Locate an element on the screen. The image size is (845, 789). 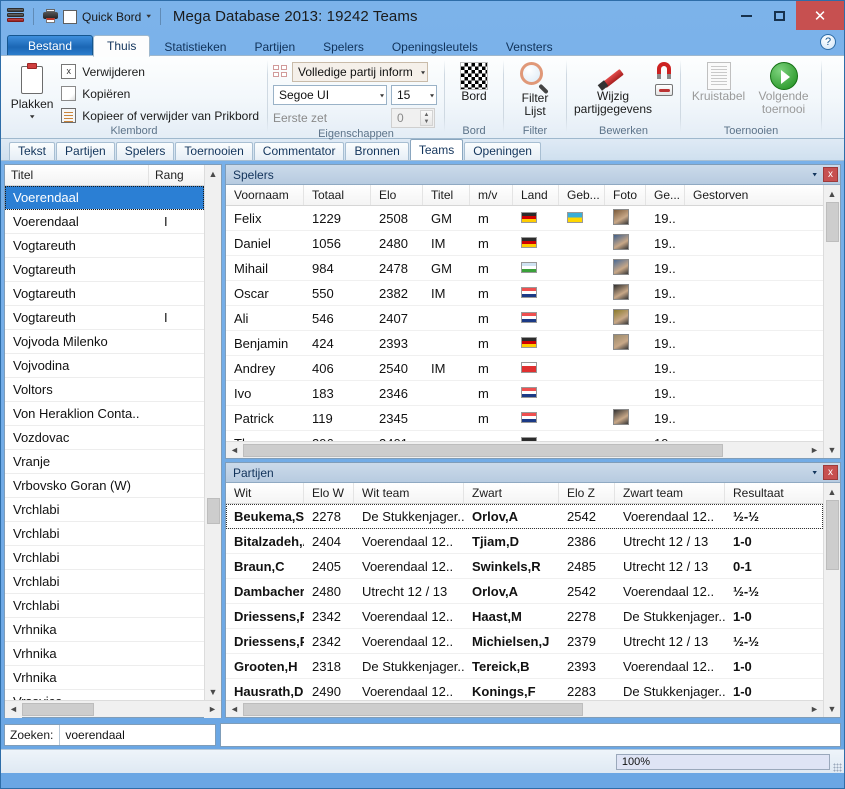
column-header-elo: Elo is located at coordinates (397, 195).